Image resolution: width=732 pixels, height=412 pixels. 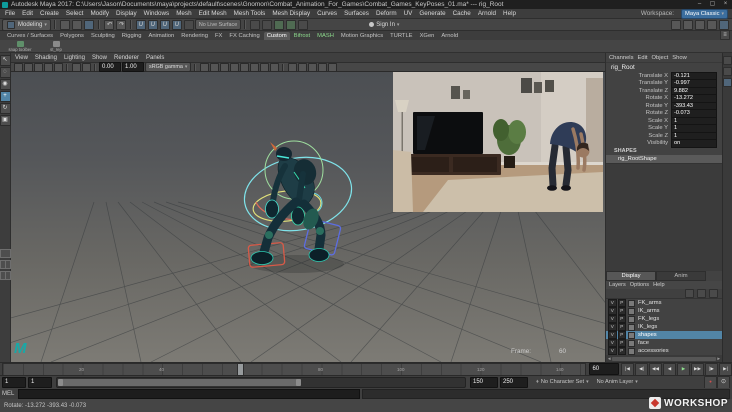 What do you see at coordinates (126, 58) in the screenshot?
I see `panel-menu-renderer: Renderer` at bounding box center [126, 58].